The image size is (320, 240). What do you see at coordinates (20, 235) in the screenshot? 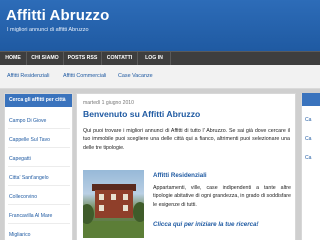
I see `sidebar-city-link: Migliarico` at bounding box center [20, 235].